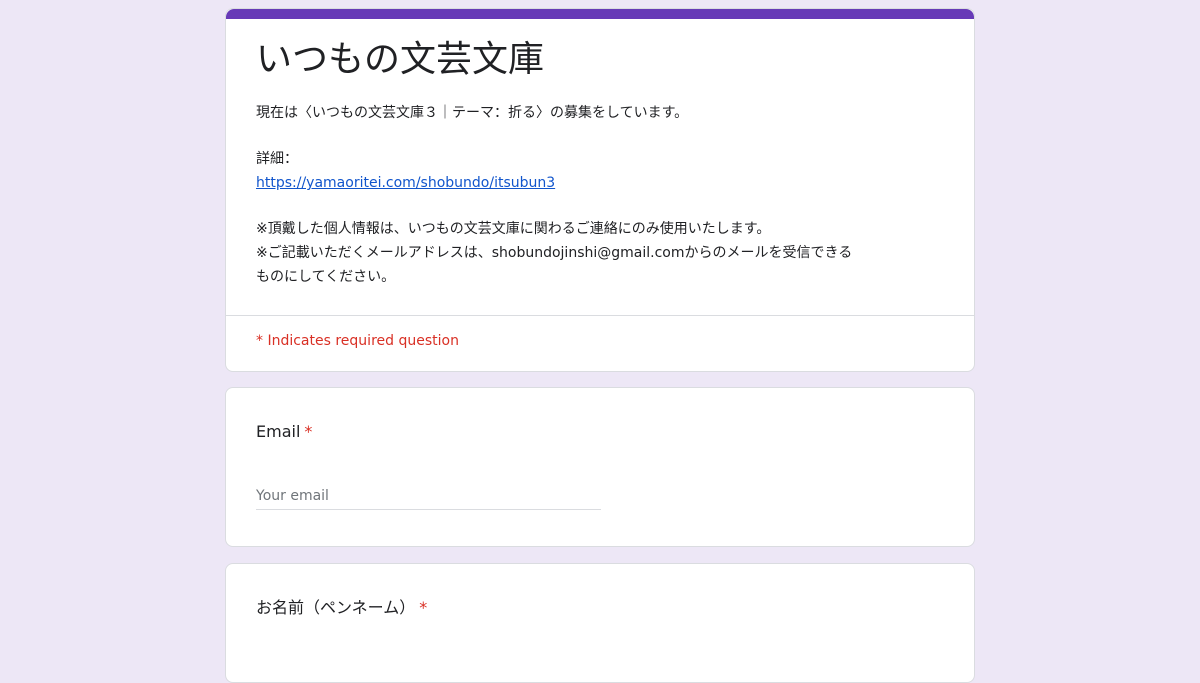 The width and height of the screenshot is (1200, 683). I want to click on accent-bar, so click(600, 14).